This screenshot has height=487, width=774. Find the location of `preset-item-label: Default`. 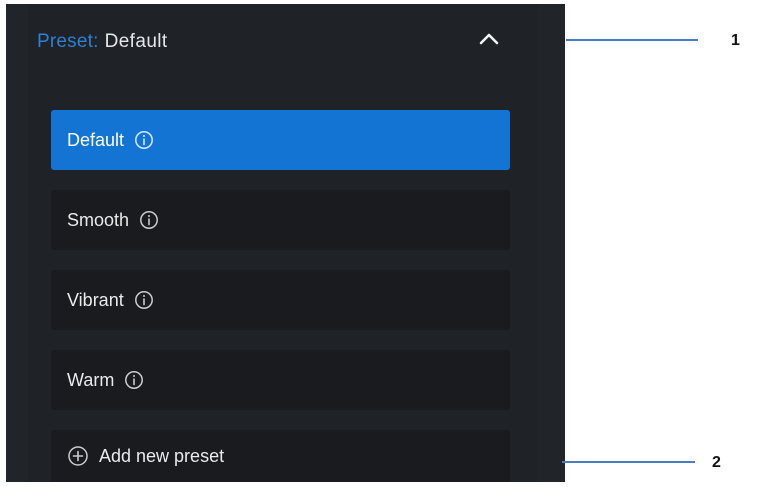

preset-item-label: Default is located at coordinates (96, 139).